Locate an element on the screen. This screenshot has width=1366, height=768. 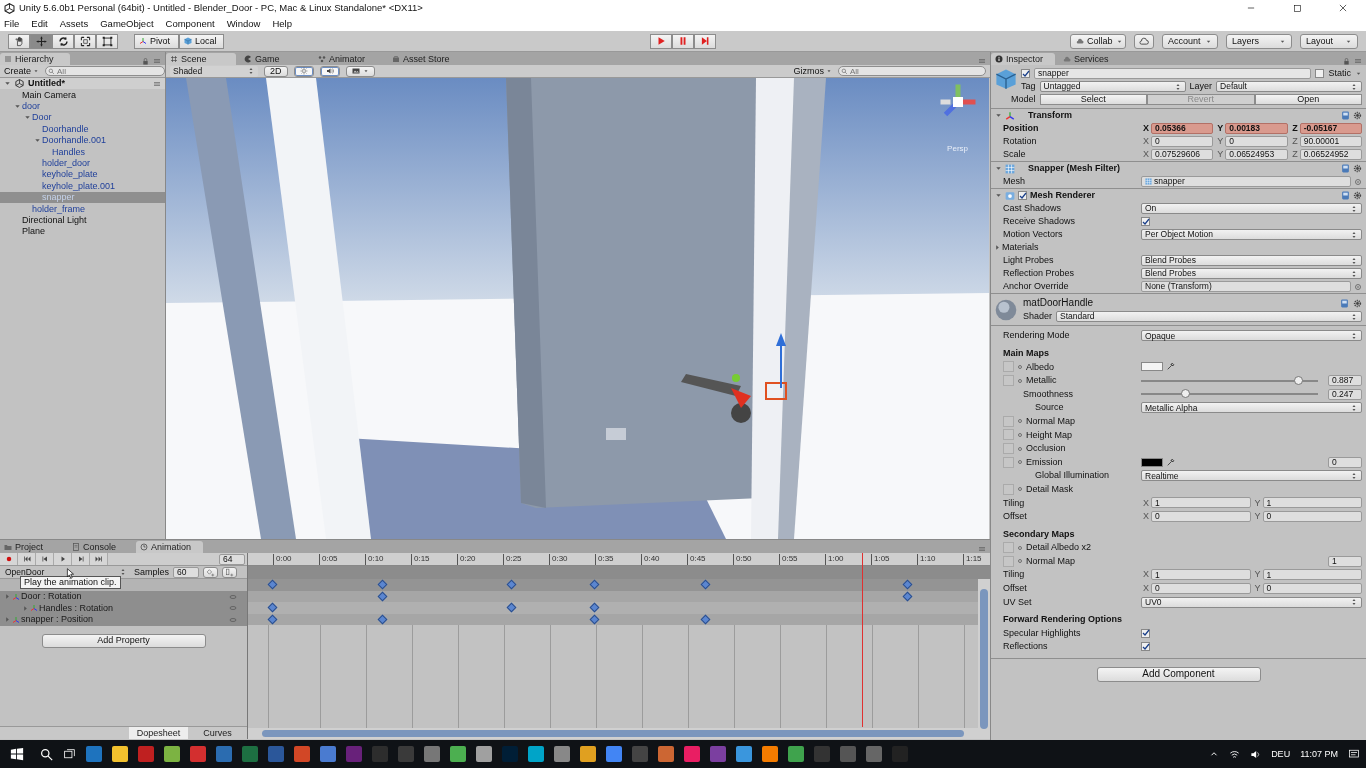
static-checkbox is located at coordinates (1320, 73).